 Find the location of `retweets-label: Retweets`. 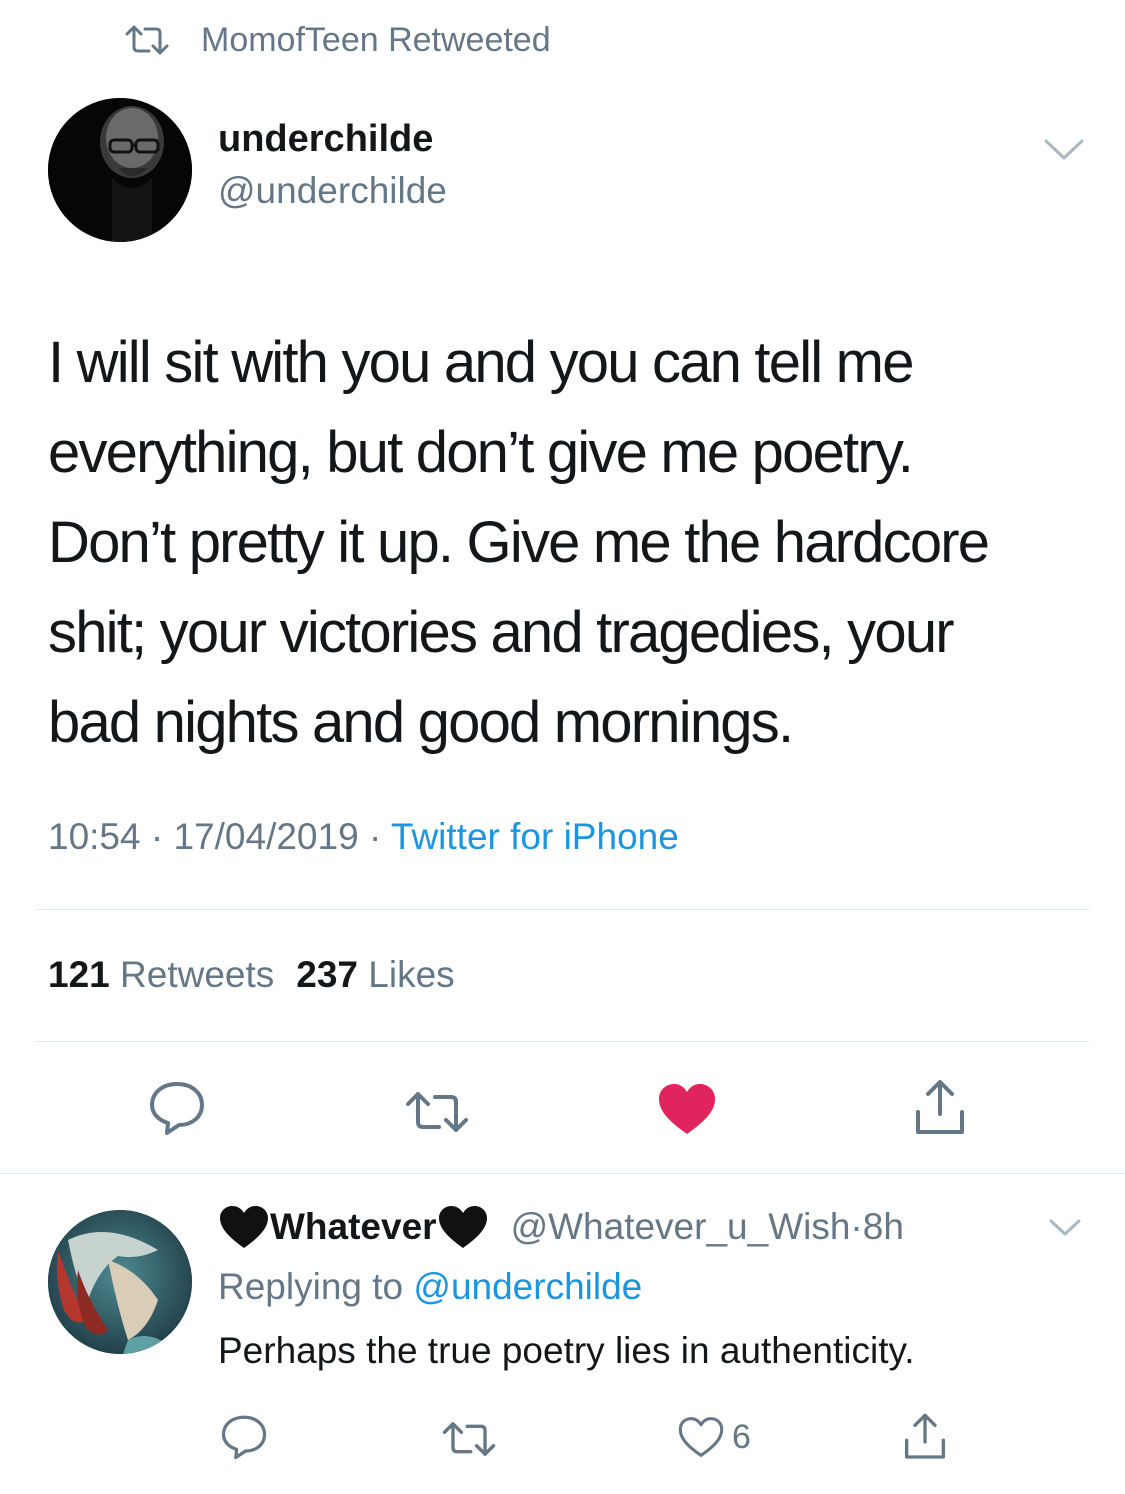

retweets-label: Retweets is located at coordinates (197, 974).